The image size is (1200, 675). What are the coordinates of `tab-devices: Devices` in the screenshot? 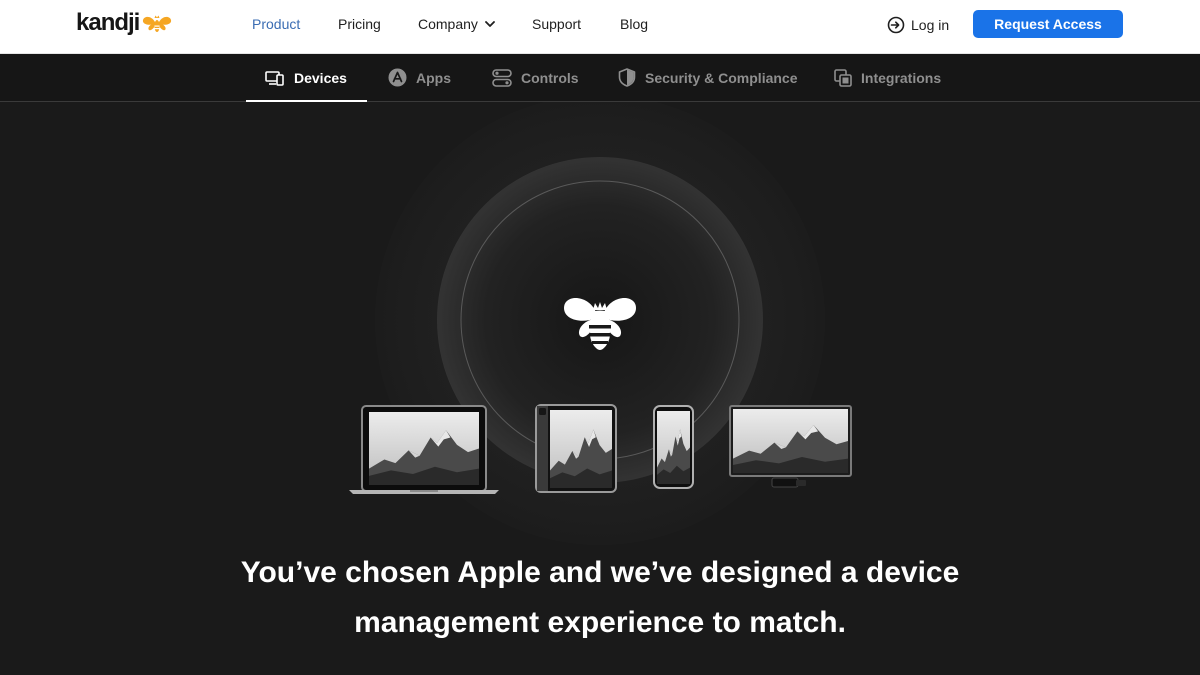 It's located at (306, 77).